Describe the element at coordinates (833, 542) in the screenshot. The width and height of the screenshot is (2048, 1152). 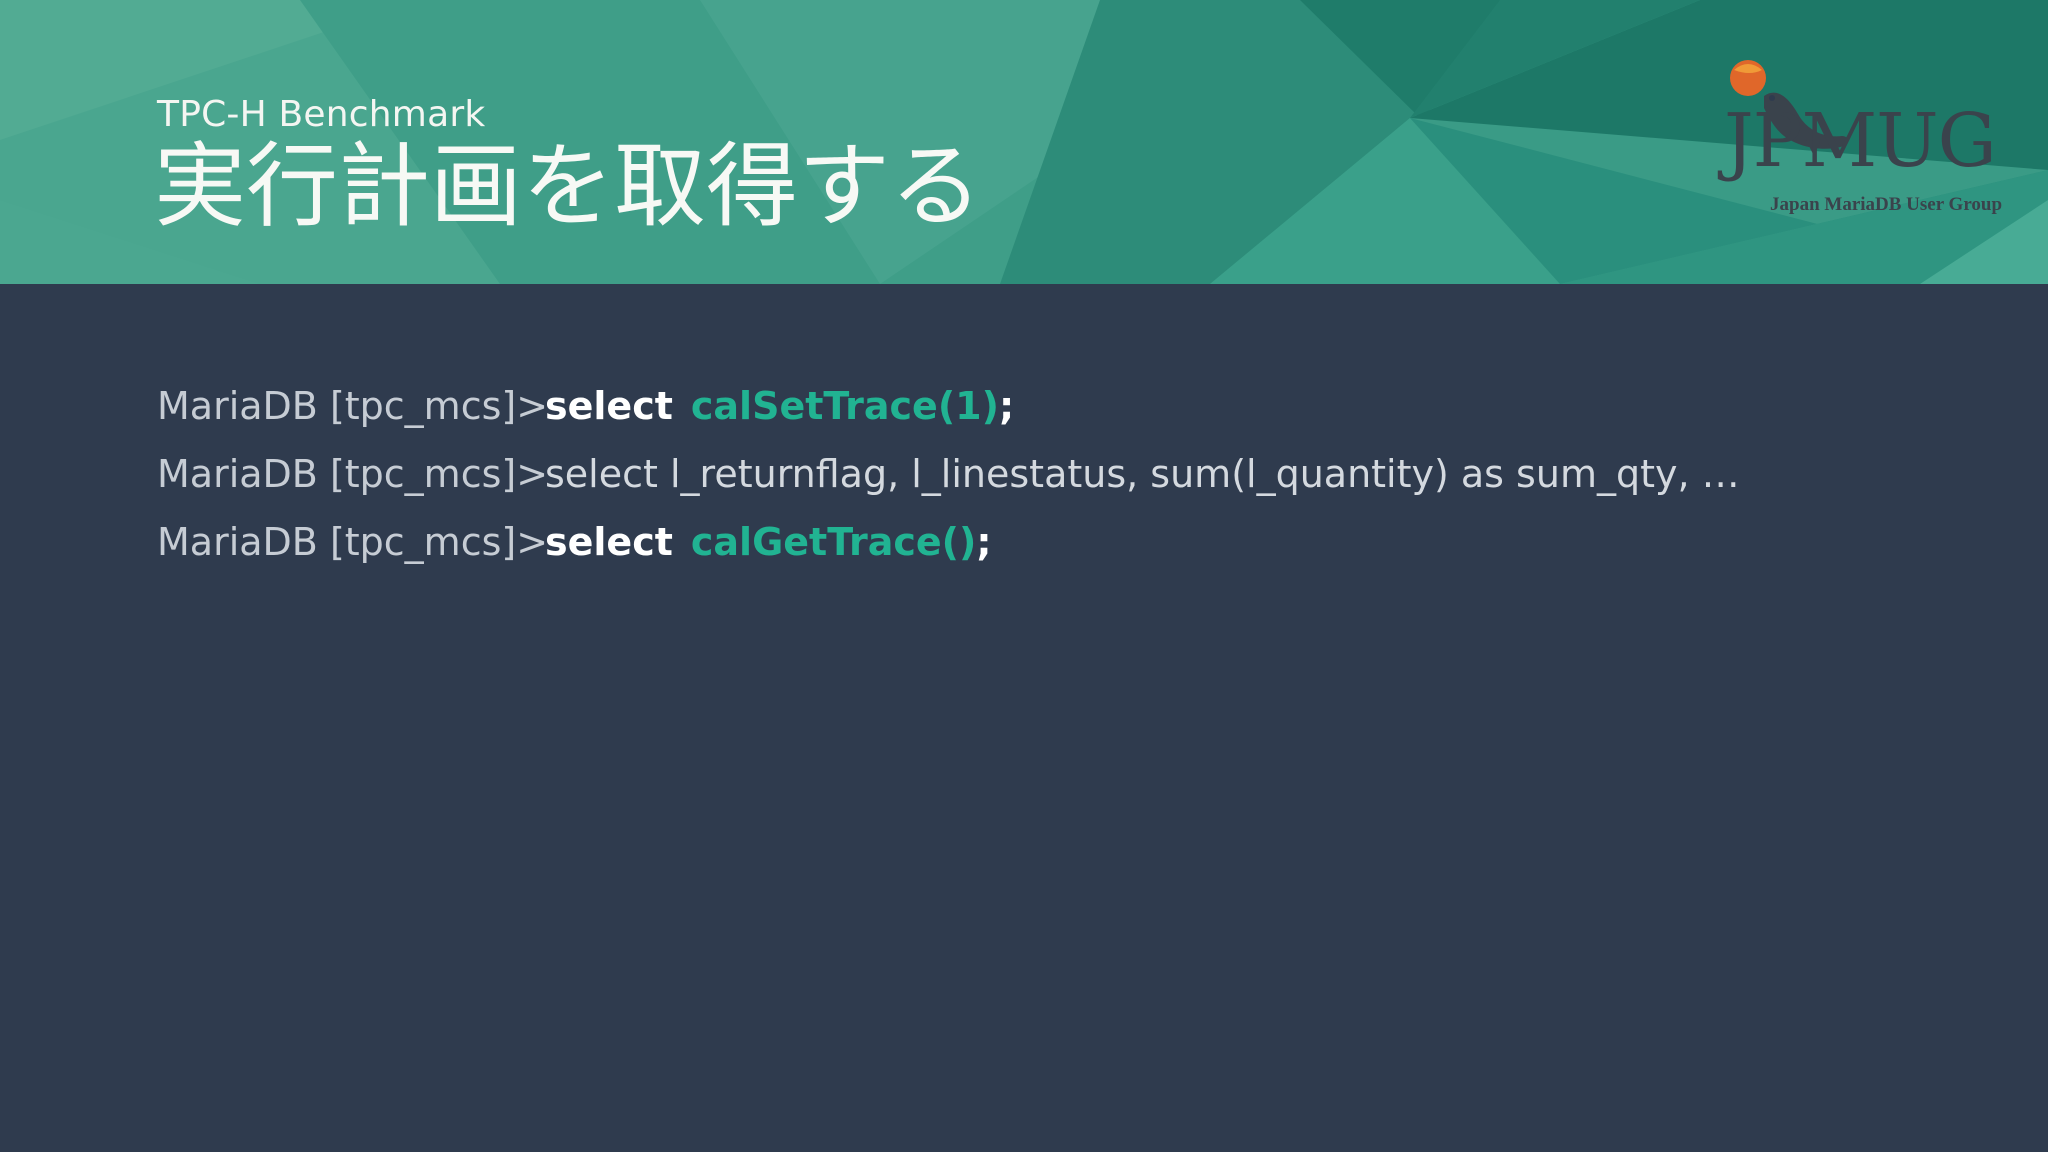
I see `sql-function: calGetTrace()` at that location.